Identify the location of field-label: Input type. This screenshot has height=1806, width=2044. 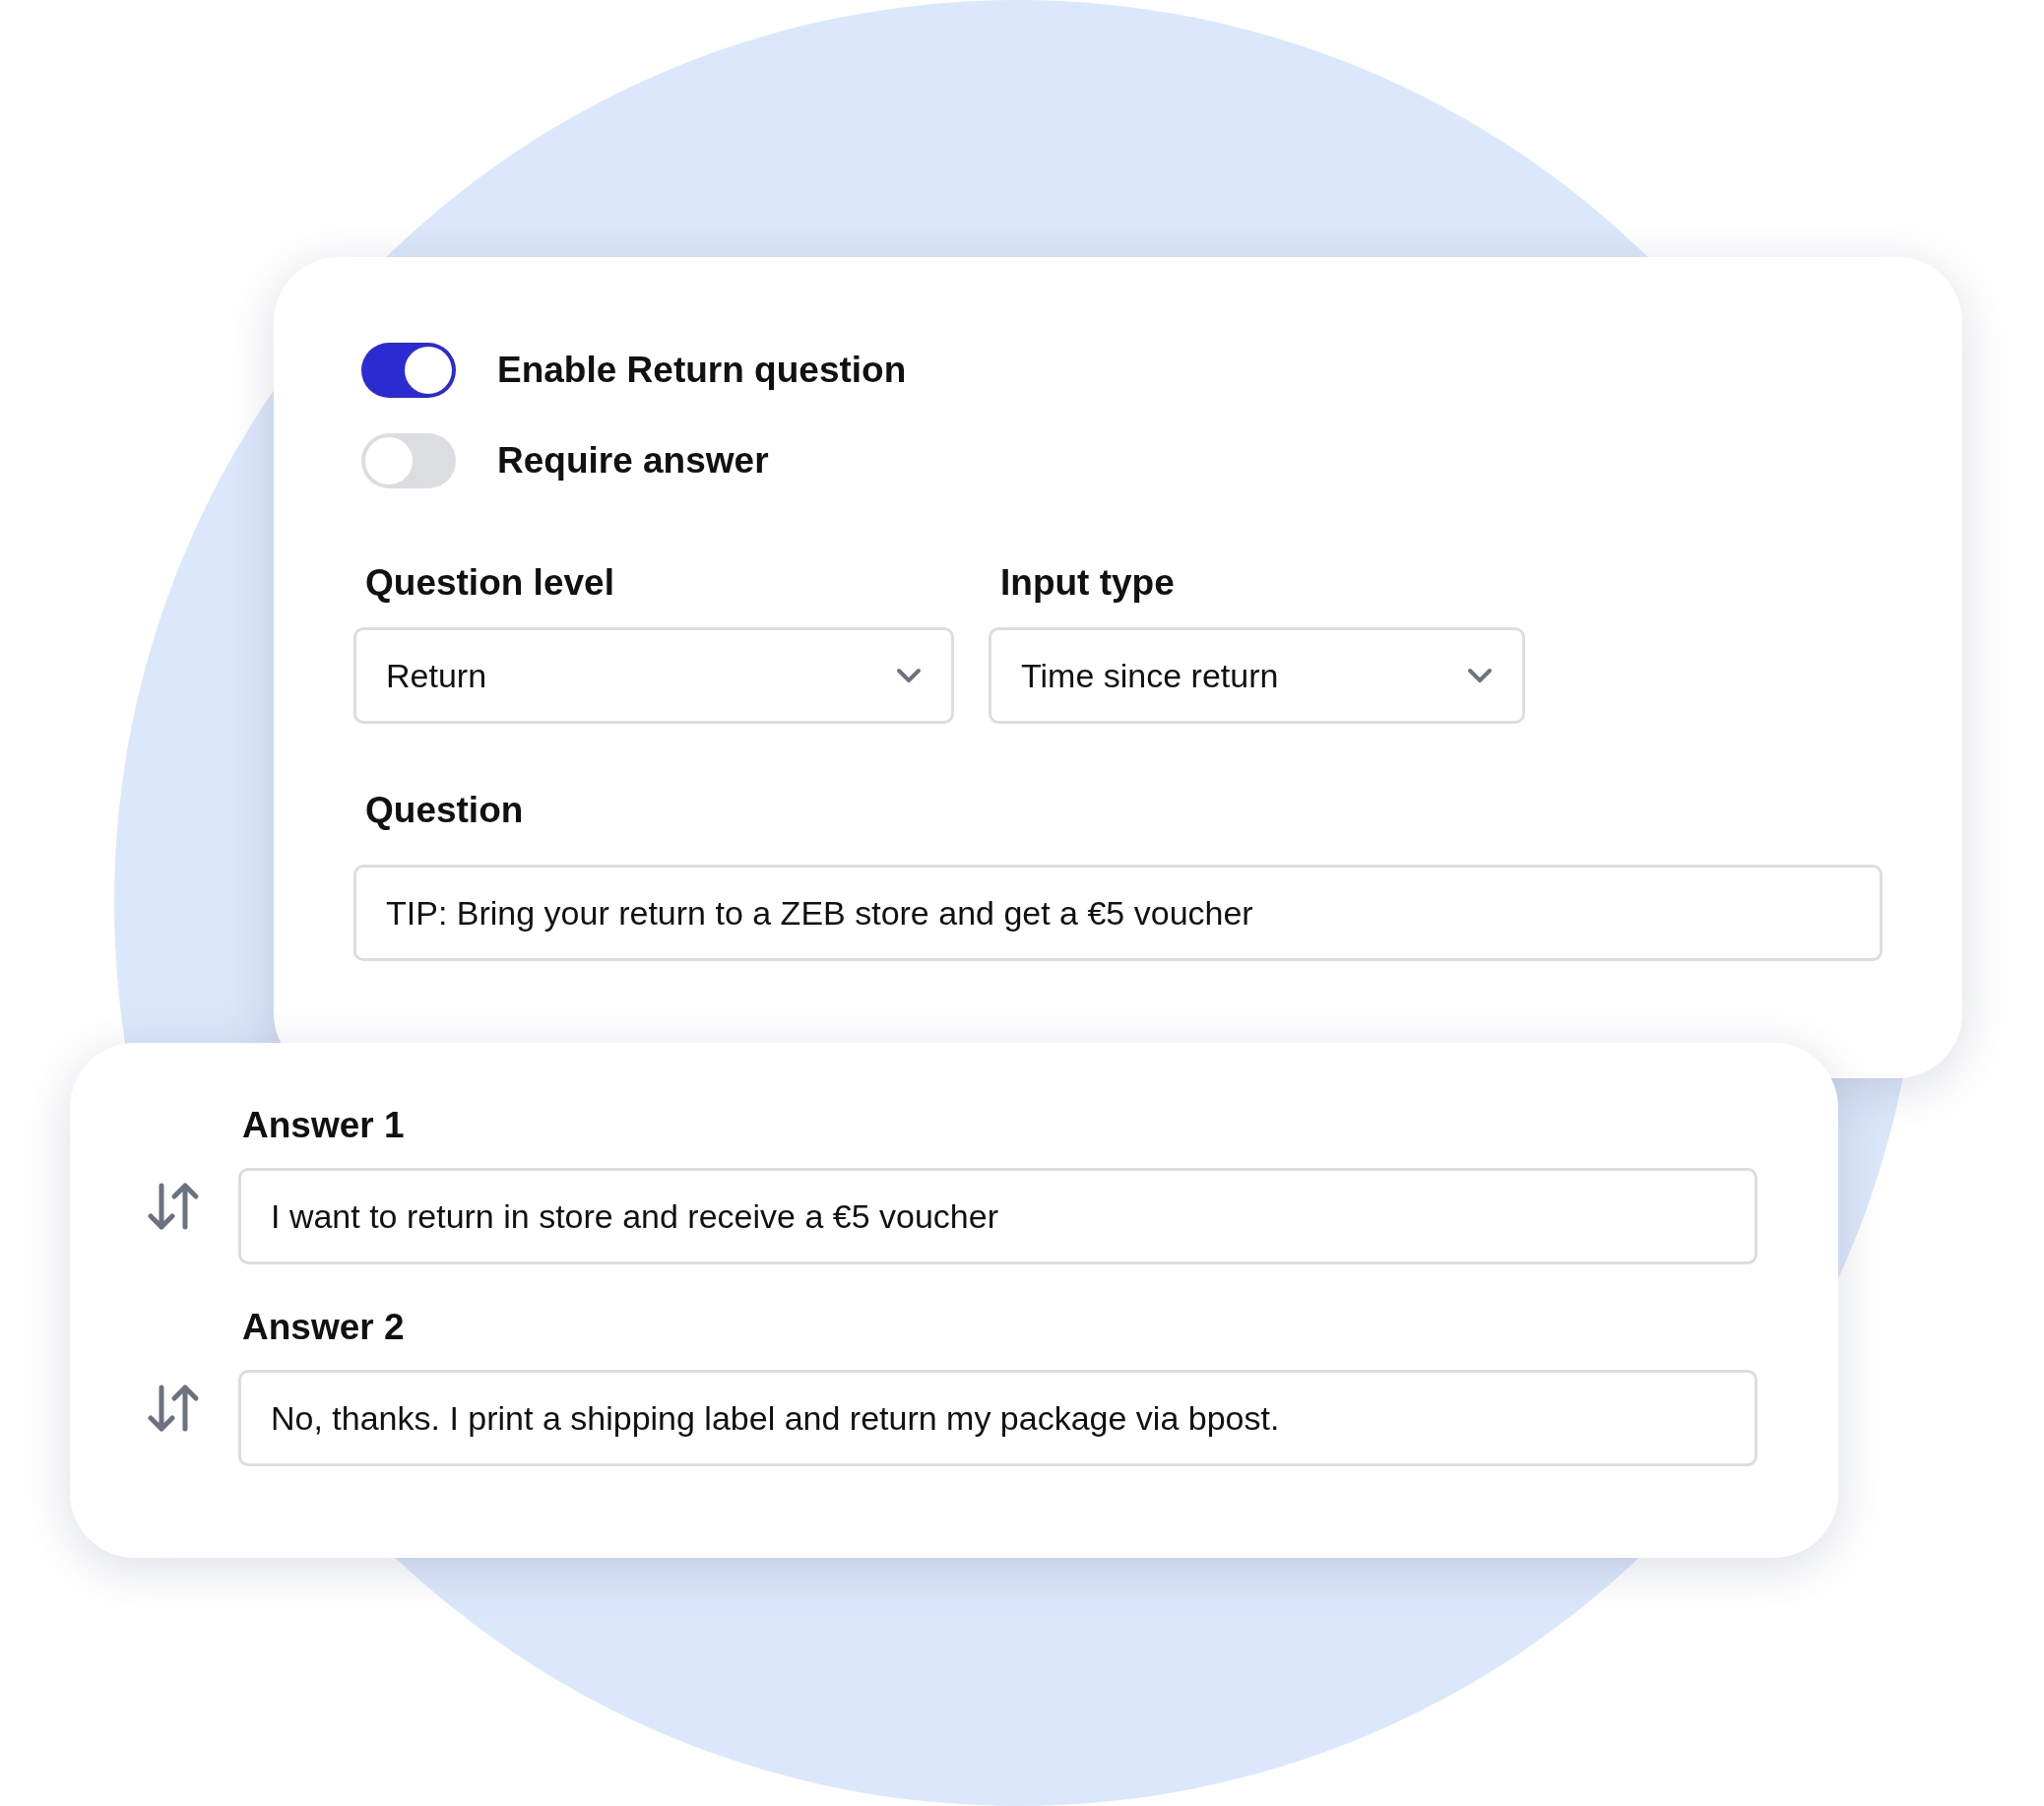
(1088, 583).